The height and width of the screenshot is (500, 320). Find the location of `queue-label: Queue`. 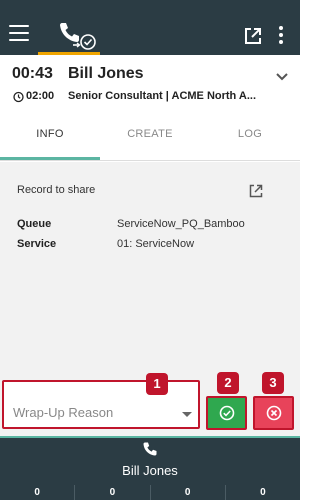

queue-label: Queue is located at coordinates (34, 224).